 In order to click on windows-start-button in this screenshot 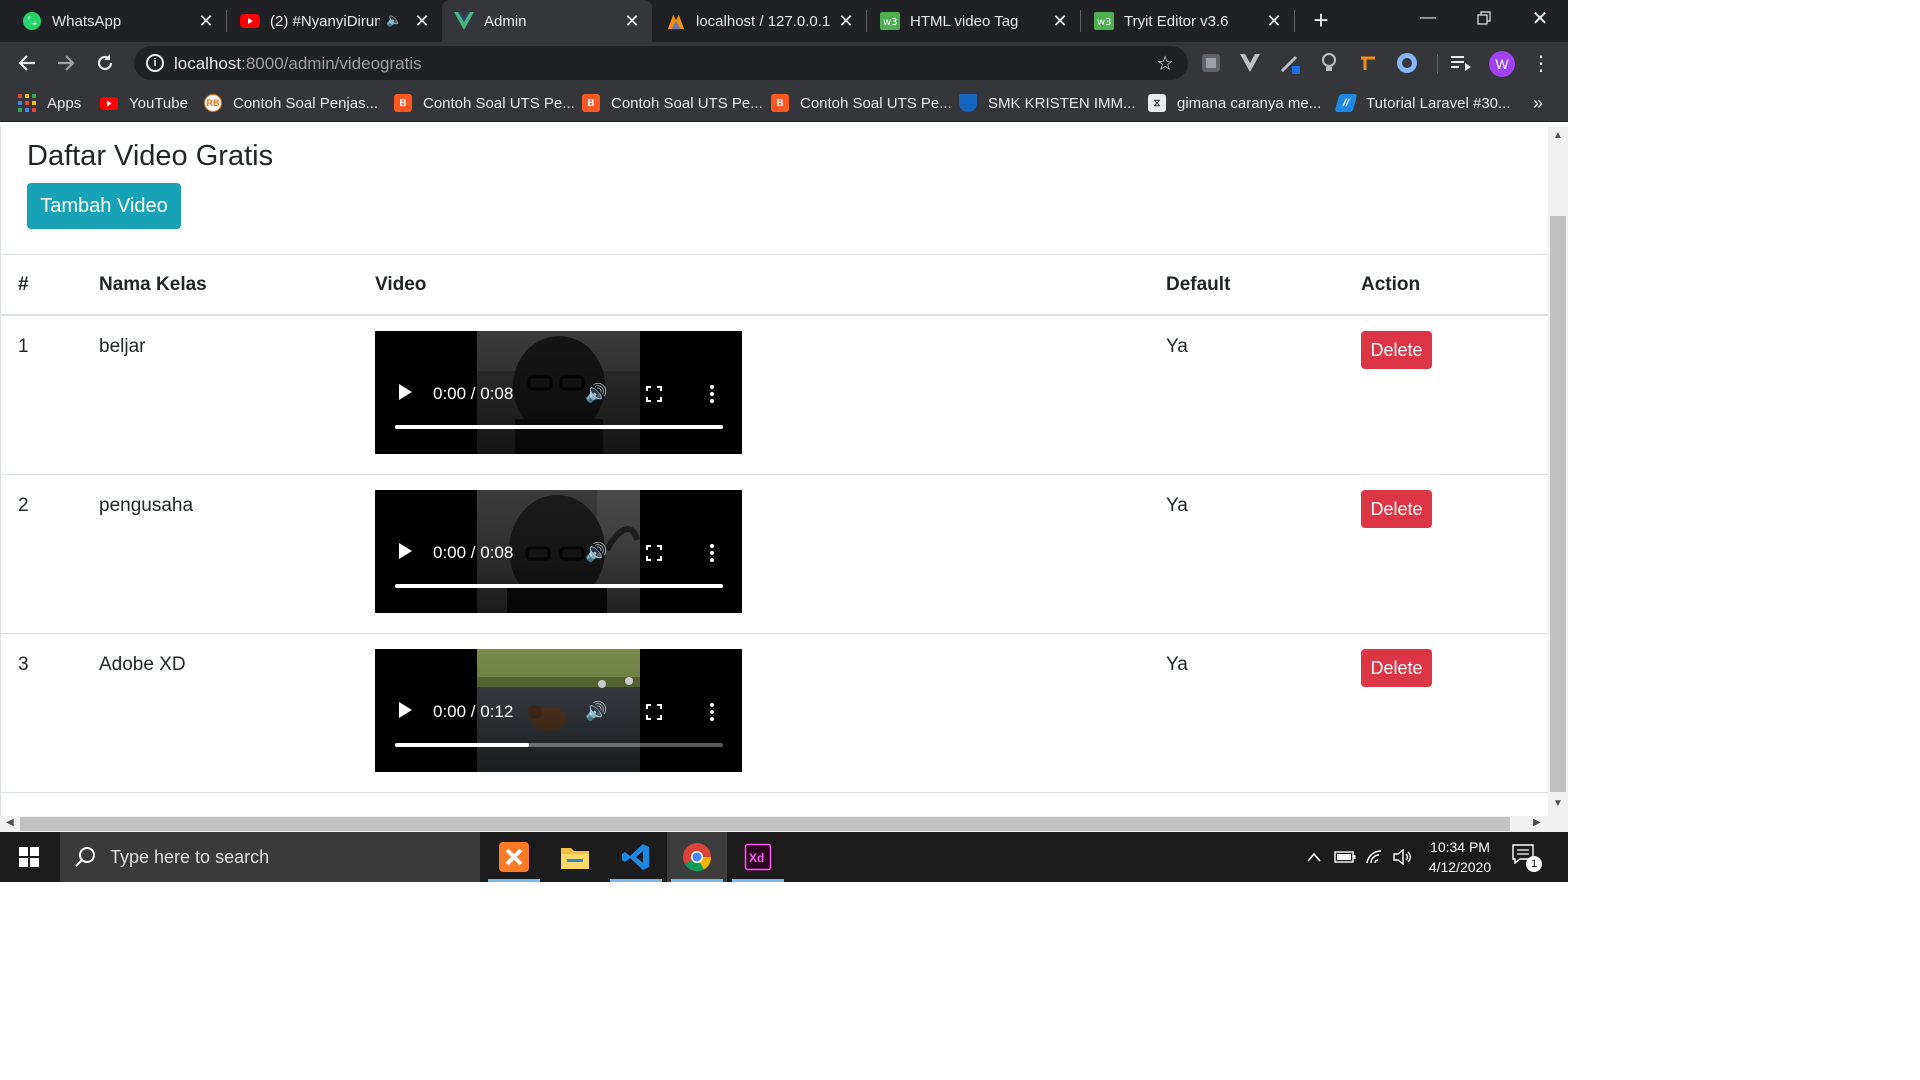, I will do `click(29, 857)`.